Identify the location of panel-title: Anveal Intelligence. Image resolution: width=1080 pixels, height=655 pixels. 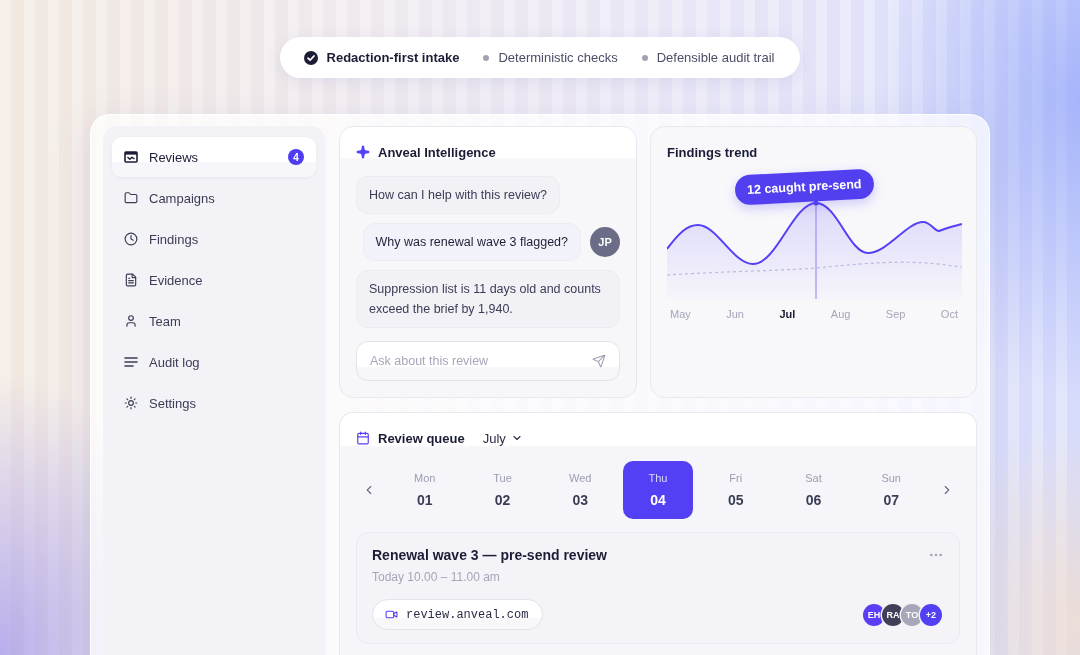
(437, 152).